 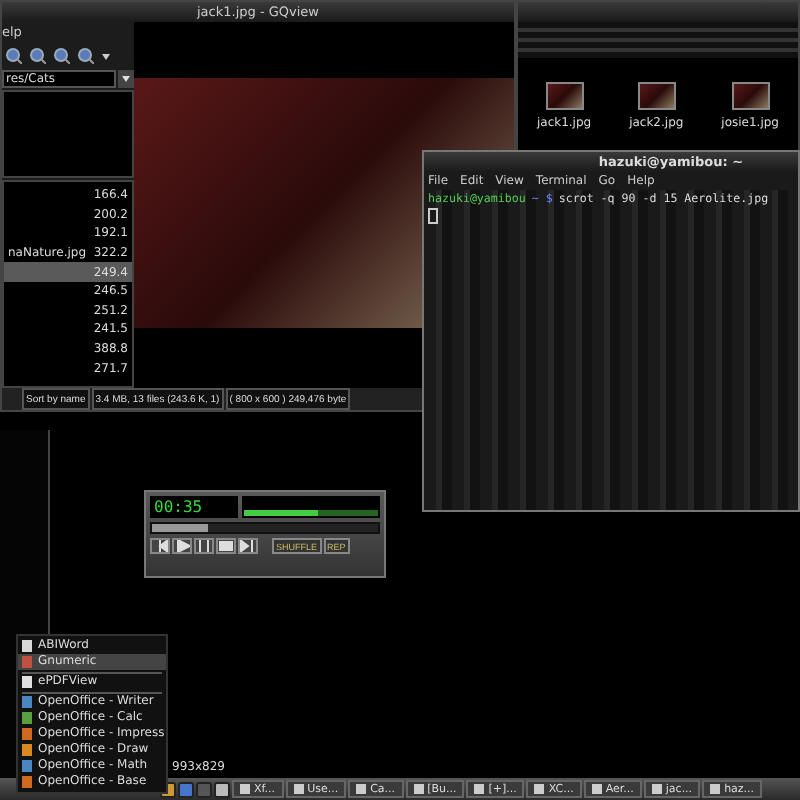 I want to click on volume-slider, so click(x=311, y=513).